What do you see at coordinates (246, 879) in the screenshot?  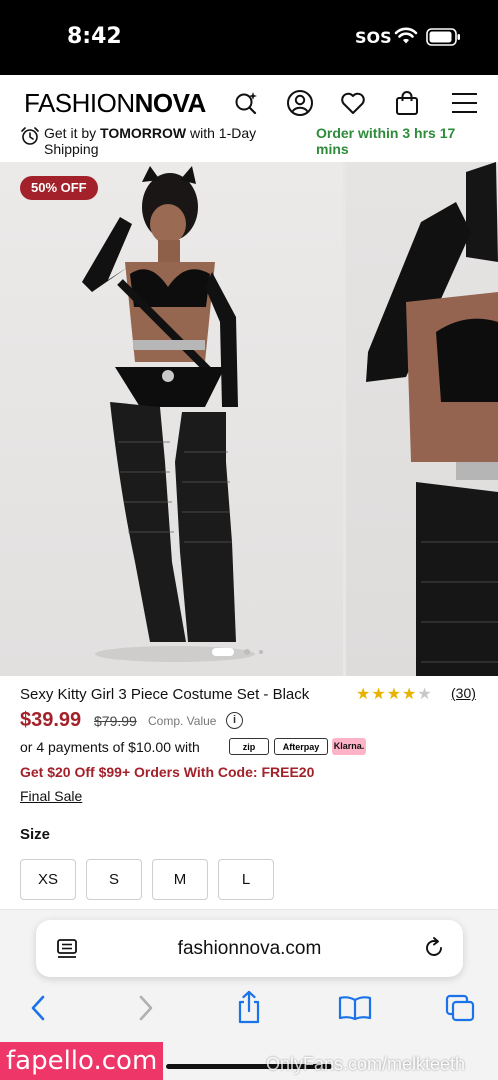 I see `size-option-l: L` at bounding box center [246, 879].